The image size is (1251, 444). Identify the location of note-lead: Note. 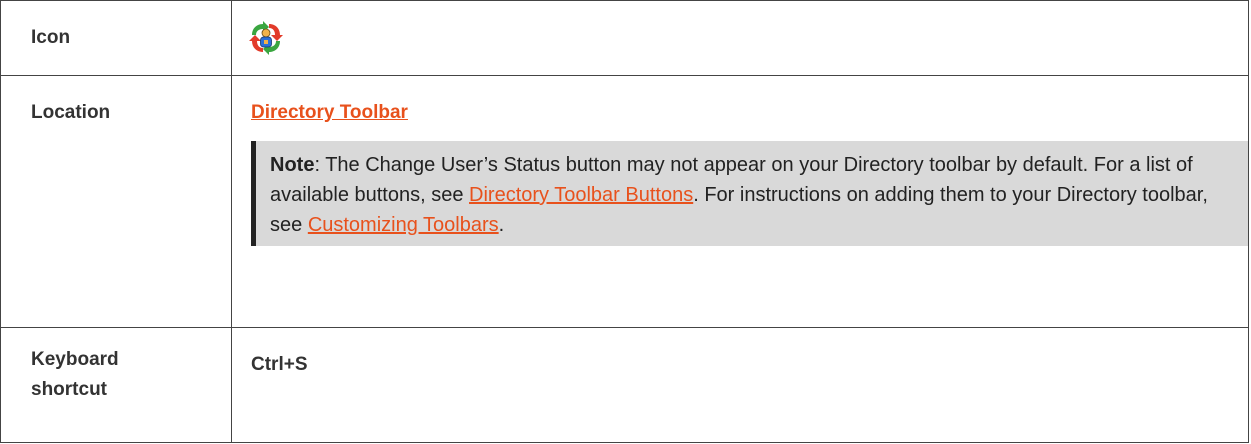
(292, 165).